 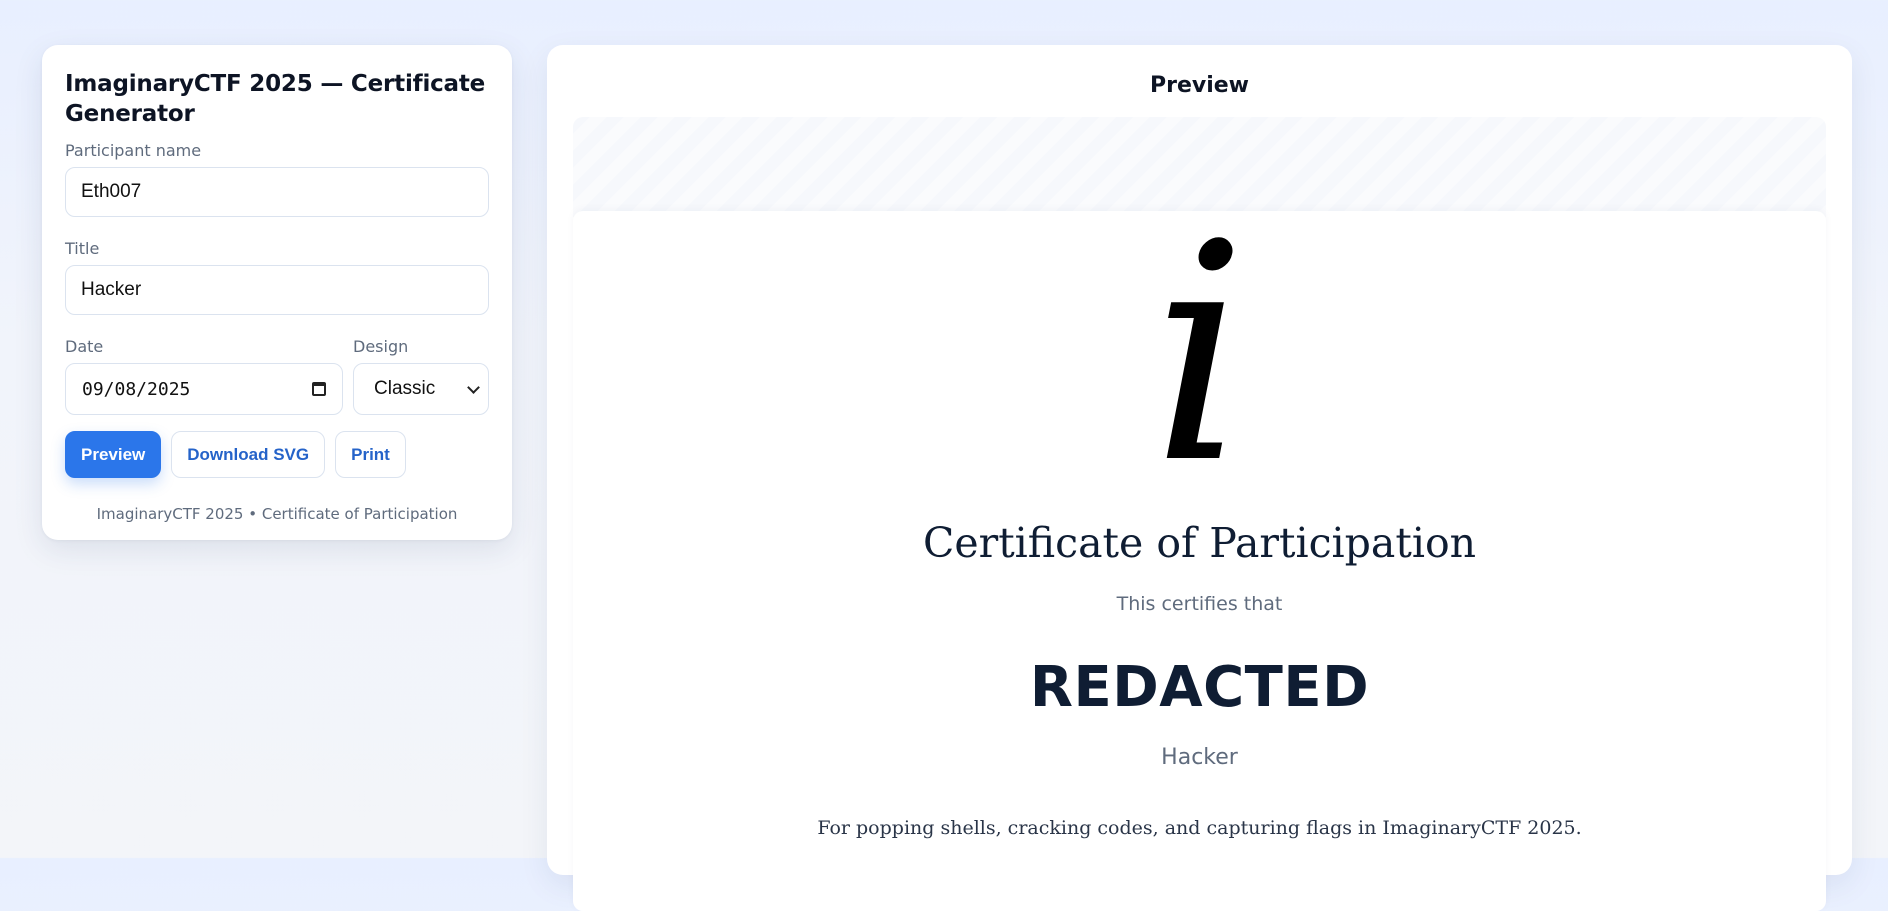 I want to click on preview-button: Preview, so click(x=113, y=454).